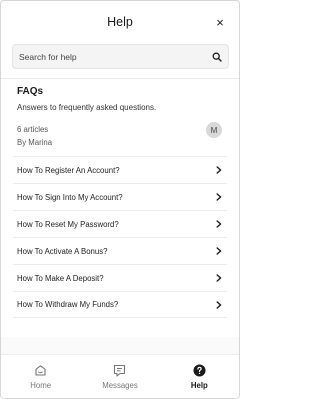 This screenshot has width=320, height=399. Describe the element at coordinates (68, 224) in the screenshot. I see `article-label: How To Reset My Password?` at that location.